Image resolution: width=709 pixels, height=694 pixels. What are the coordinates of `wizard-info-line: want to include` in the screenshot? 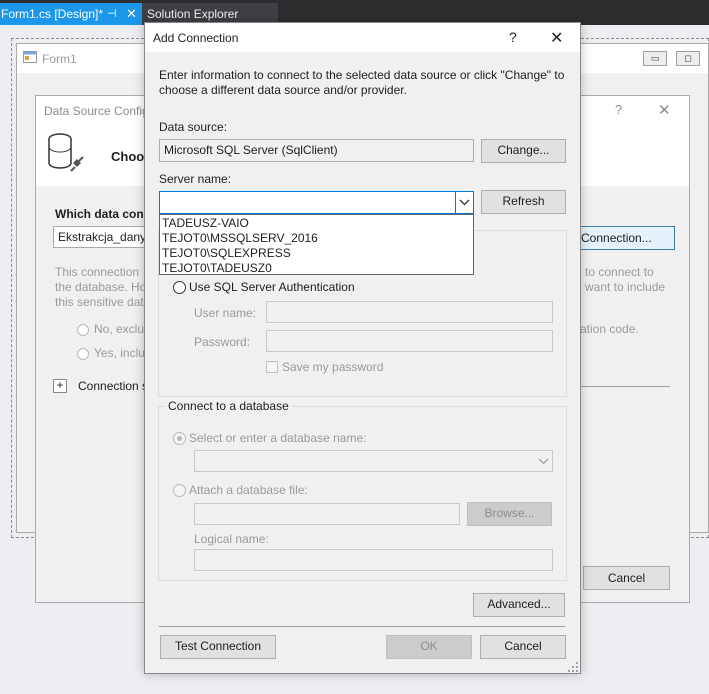 It's located at (625, 287).